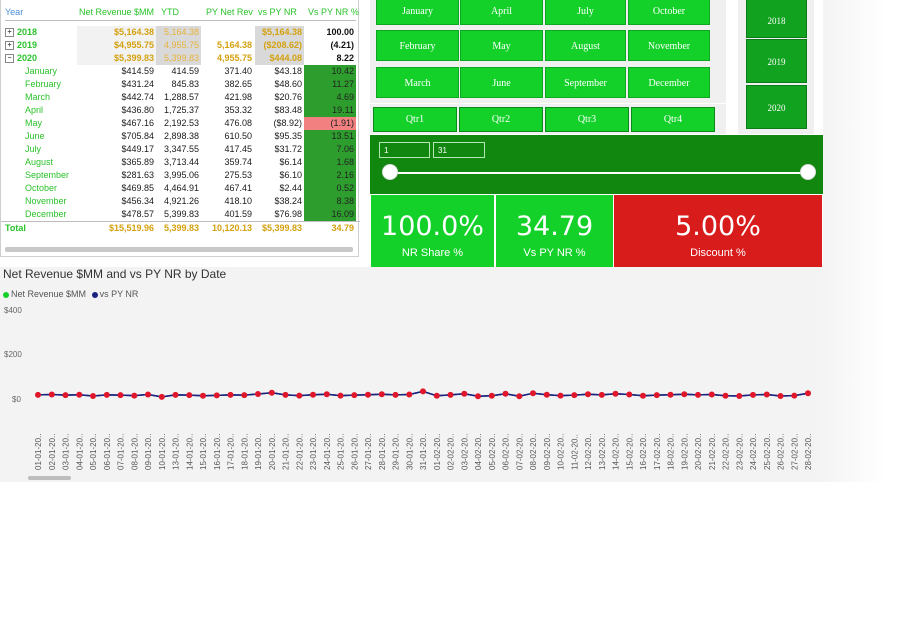 The width and height of the screenshot is (899, 620). I want to click on month-slicer-march: March, so click(417, 82).